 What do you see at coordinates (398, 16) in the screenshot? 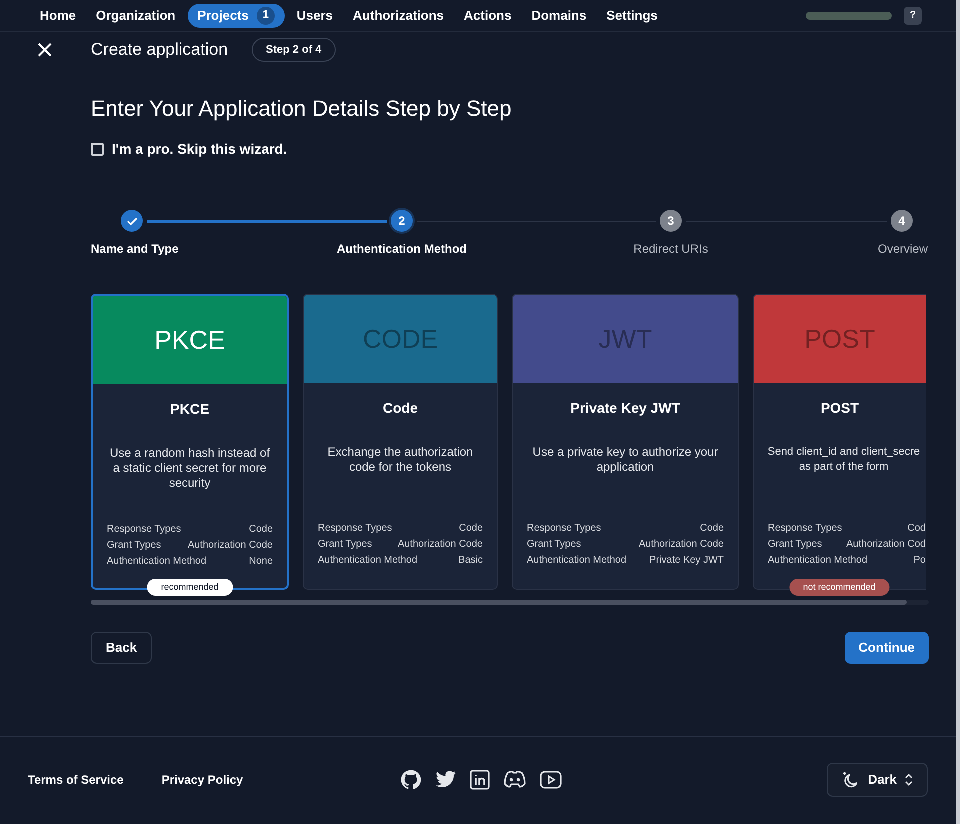
I see `nav-tab: Authorizations` at bounding box center [398, 16].